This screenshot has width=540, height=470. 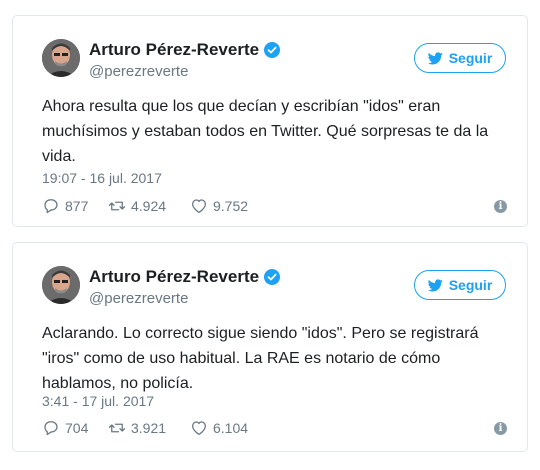 I want to click on reply-count: 704, so click(x=77, y=428).